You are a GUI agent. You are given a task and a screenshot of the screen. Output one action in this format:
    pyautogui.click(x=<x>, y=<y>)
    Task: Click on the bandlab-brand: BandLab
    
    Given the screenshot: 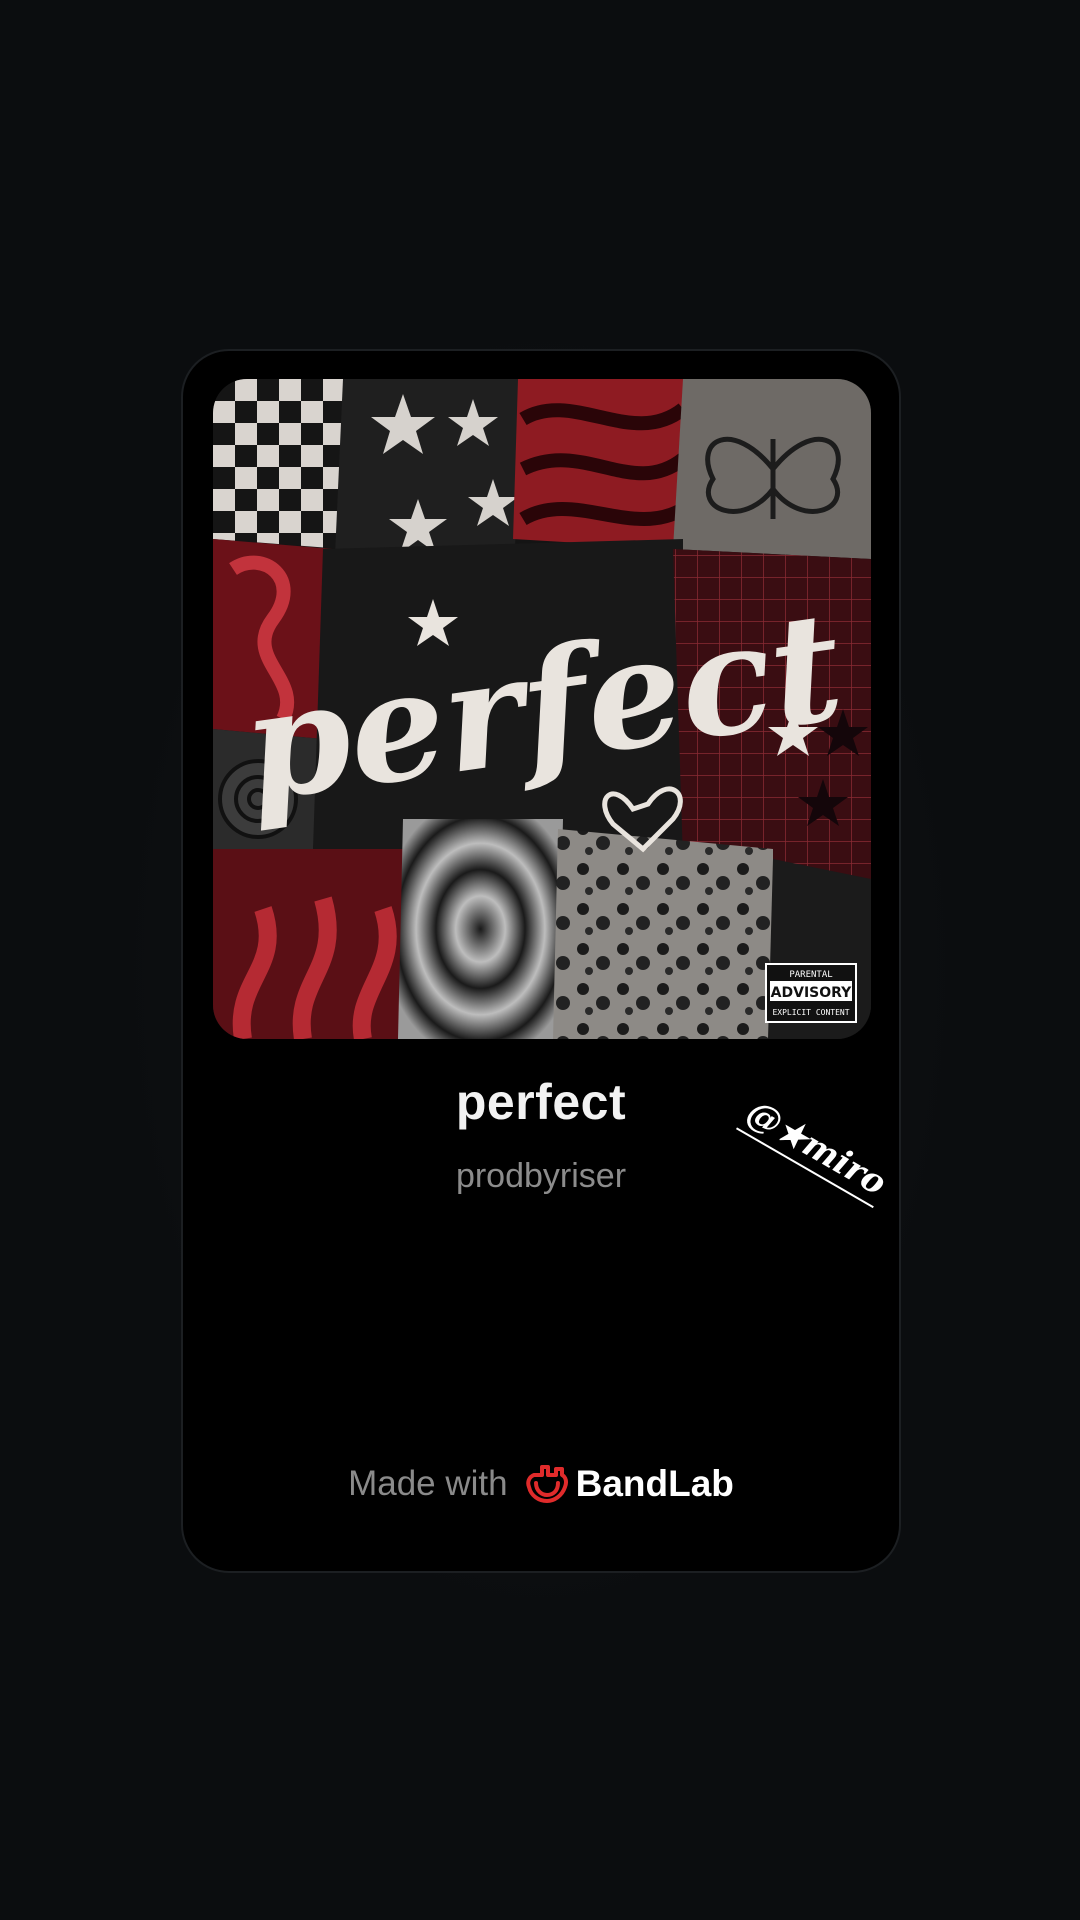 What is the action you would take?
    pyautogui.click(x=629, y=1484)
    